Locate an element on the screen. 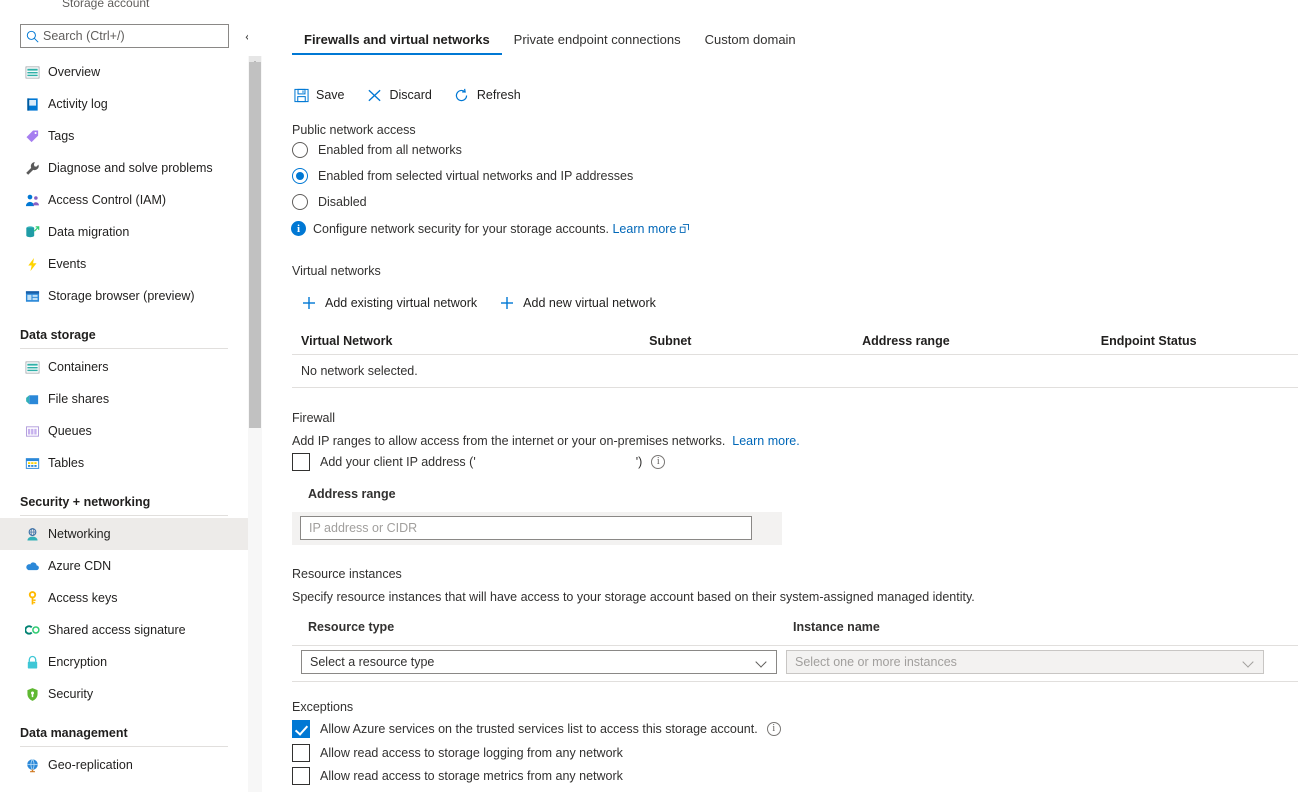 This screenshot has width=1299, height=792. refresh-label: Refresh is located at coordinates (498, 95).